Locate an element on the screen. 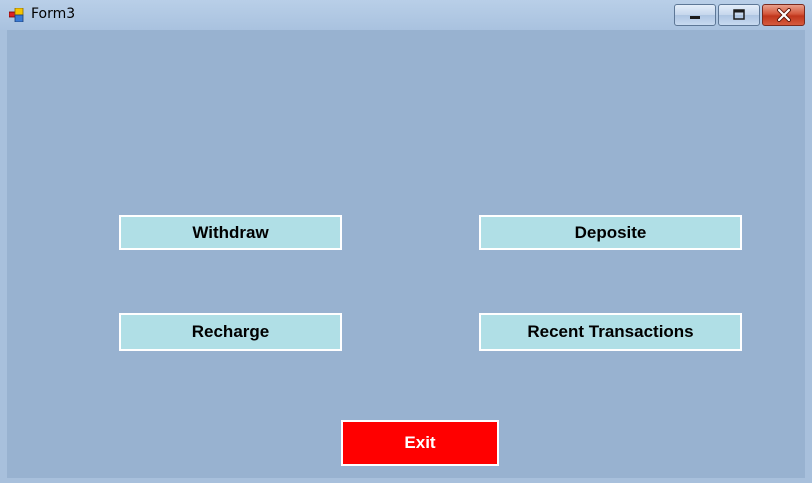 The image size is (812, 483). recent-transactions-button: Recent Transactions is located at coordinates (610, 332).